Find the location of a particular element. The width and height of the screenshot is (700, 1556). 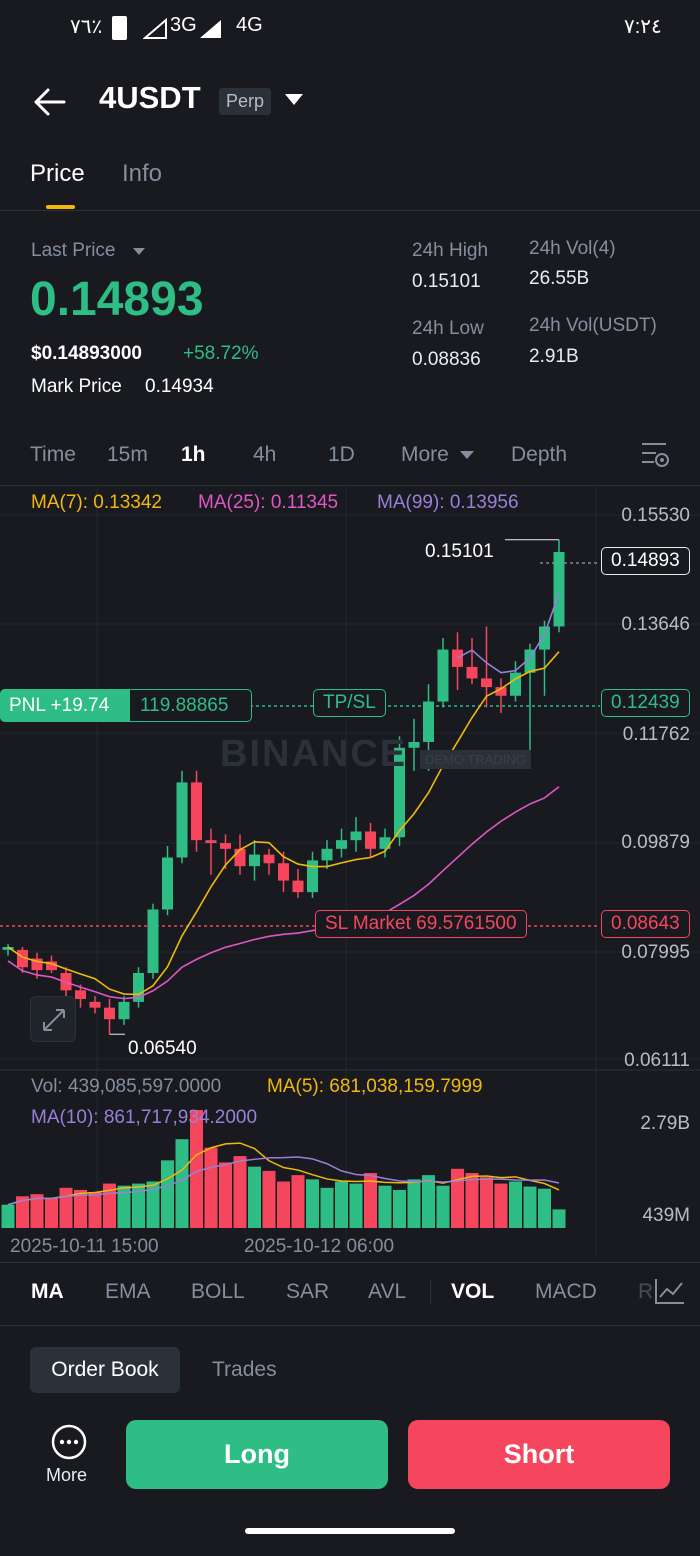

tf-more-caret-icon is located at coordinates (467, 455).